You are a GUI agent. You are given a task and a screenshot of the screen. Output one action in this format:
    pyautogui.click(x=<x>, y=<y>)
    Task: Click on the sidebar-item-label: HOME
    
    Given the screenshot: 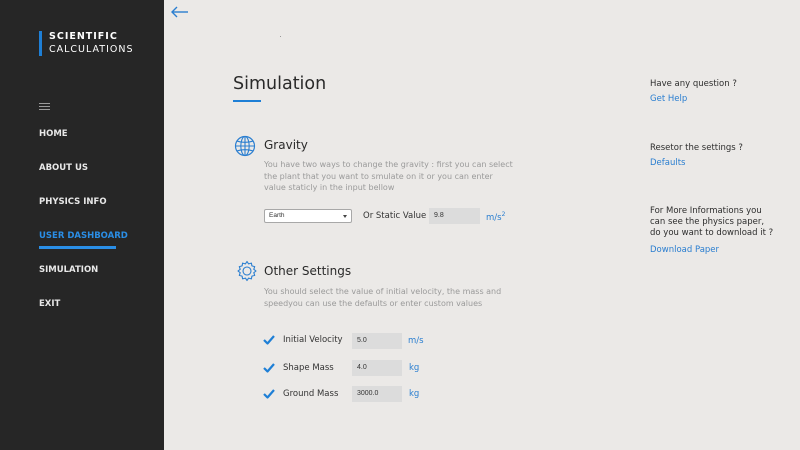 What is the action you would take?
    pyautogui.click(x=53, y=134)
    